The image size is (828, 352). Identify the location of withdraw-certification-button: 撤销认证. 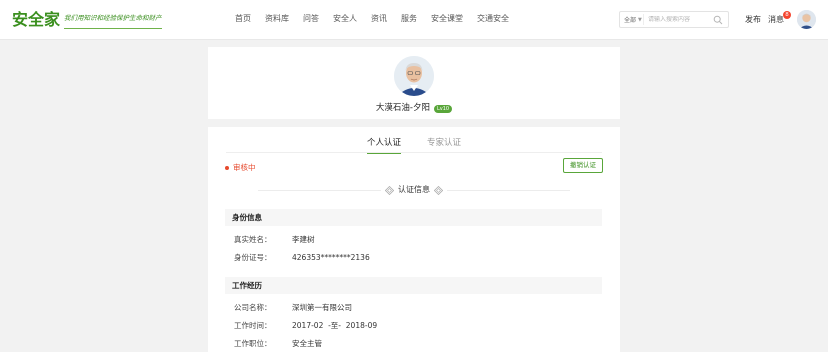
(583, 165).